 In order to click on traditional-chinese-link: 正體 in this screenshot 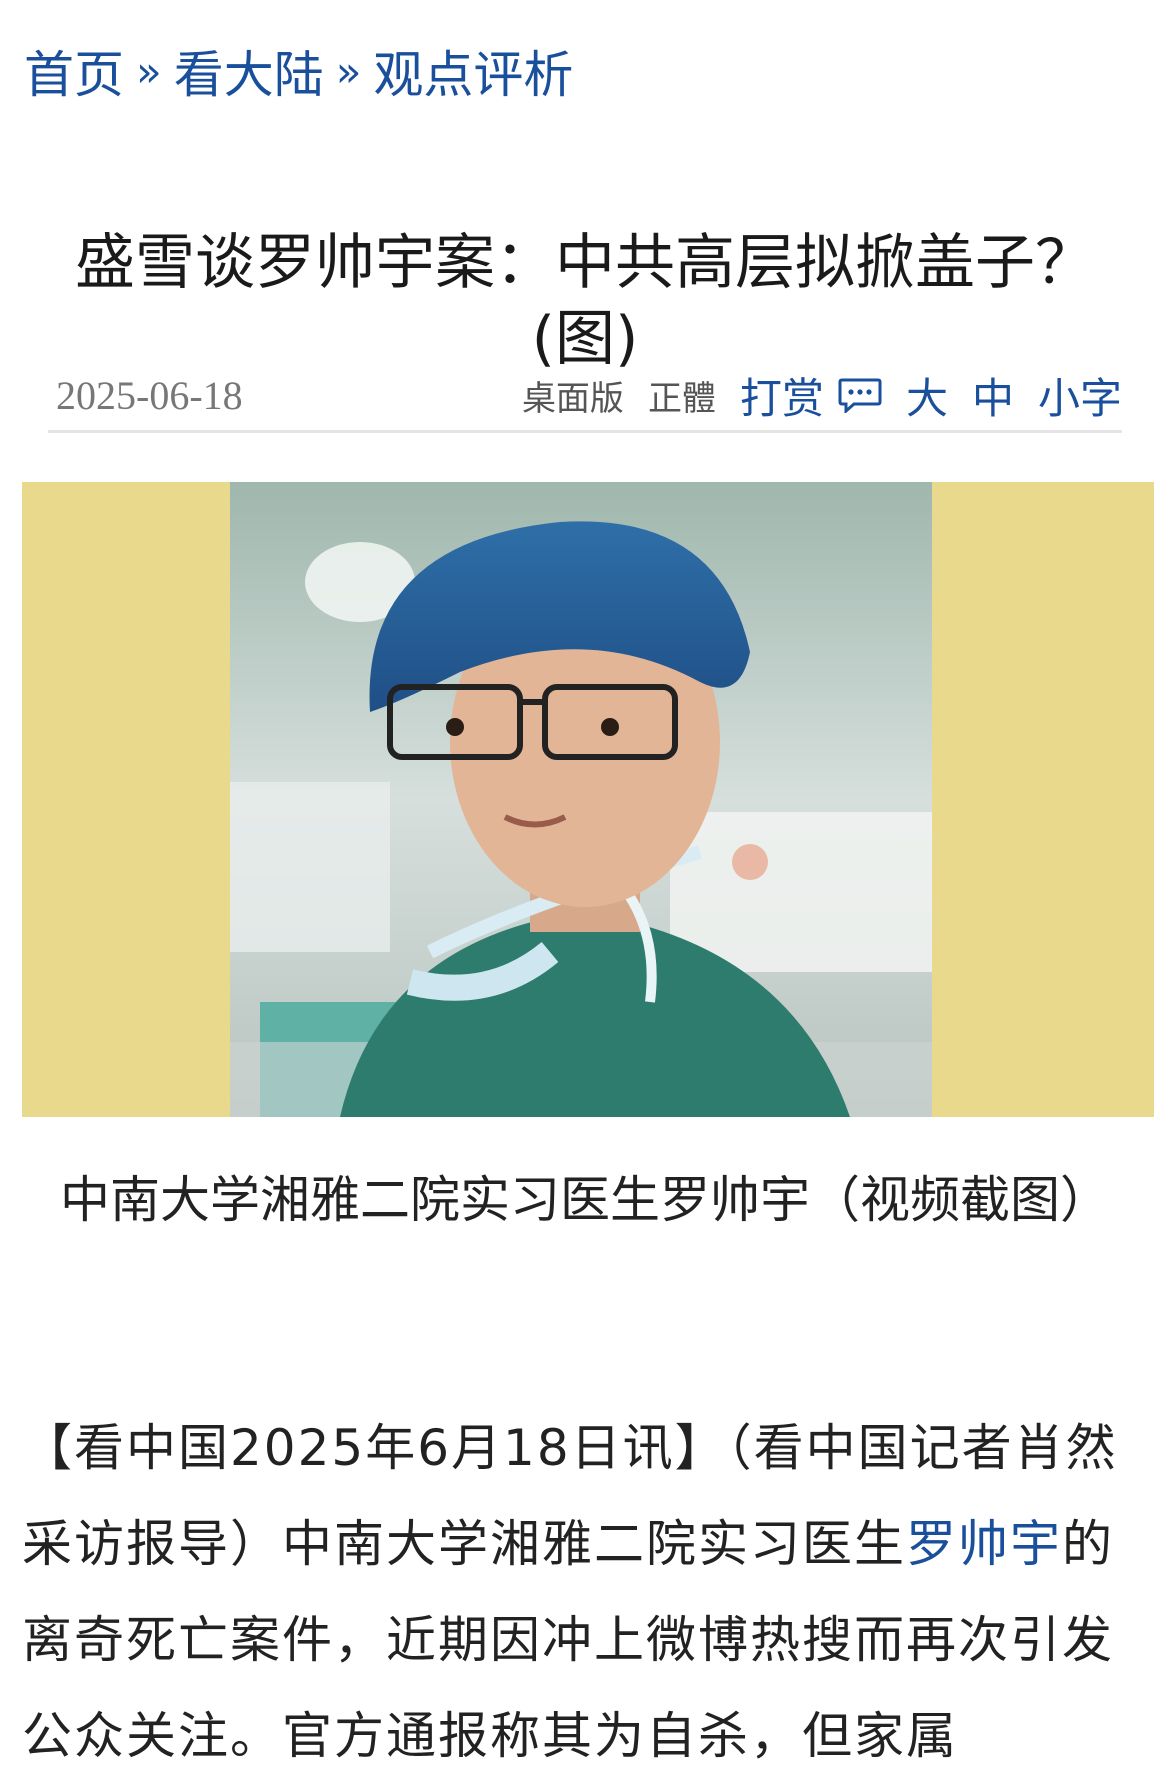, I will do `click(682, 395)`.